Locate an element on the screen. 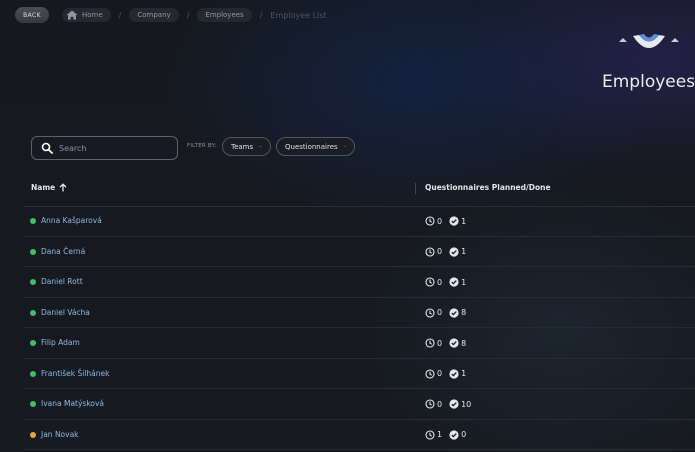 The height and width of the screenshot is (452, 695). column-header-name-label: Name is located at coordinates (43, 187).